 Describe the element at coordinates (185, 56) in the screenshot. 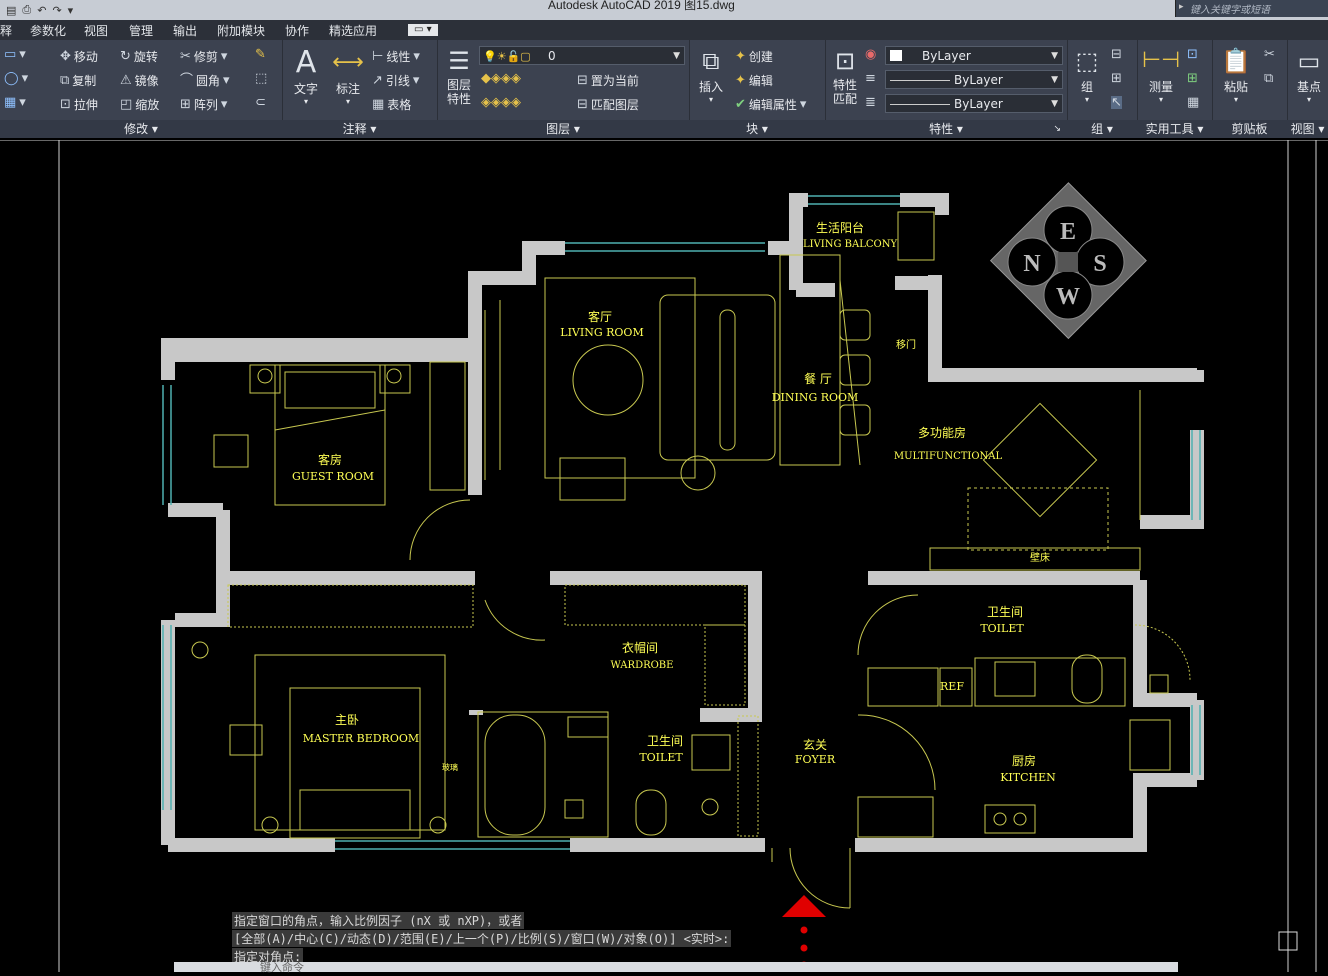

I see `trim-icon: ✂` at that location.